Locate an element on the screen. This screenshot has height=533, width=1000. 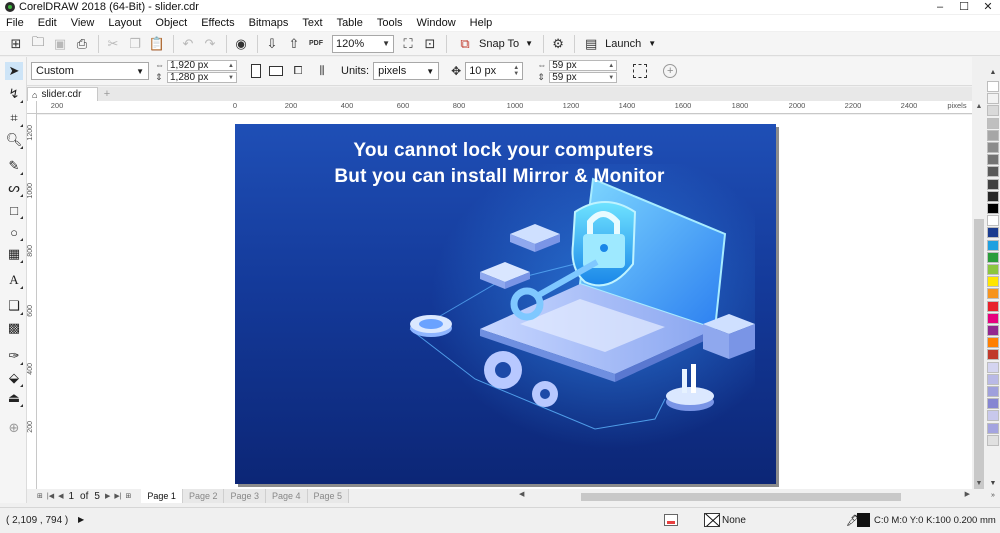
scroll-up-icon: ▲ is located at coordinates (979, 106).